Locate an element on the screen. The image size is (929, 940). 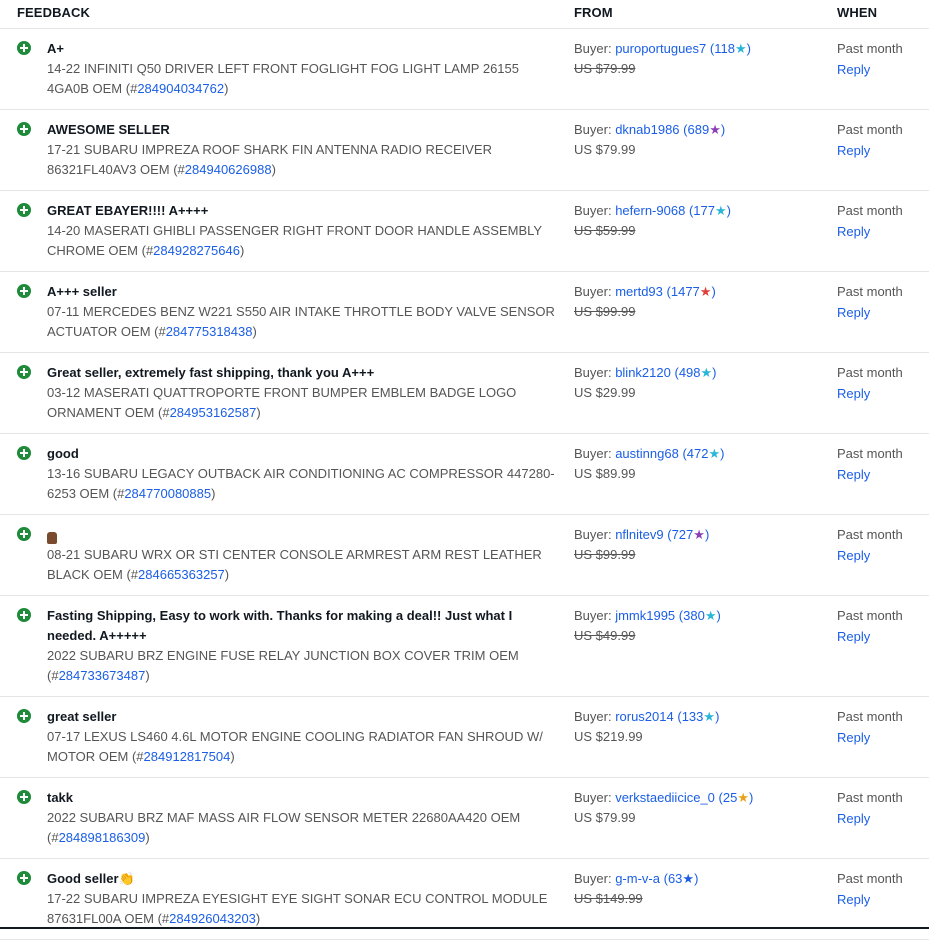
feedback-score-link: (727★) is located at coordinates (688, 534).